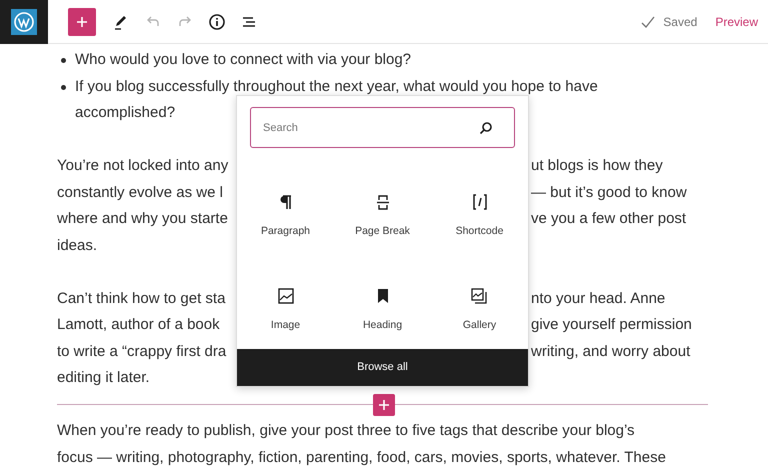  I want to click on logo-icon, so click(24, 21).